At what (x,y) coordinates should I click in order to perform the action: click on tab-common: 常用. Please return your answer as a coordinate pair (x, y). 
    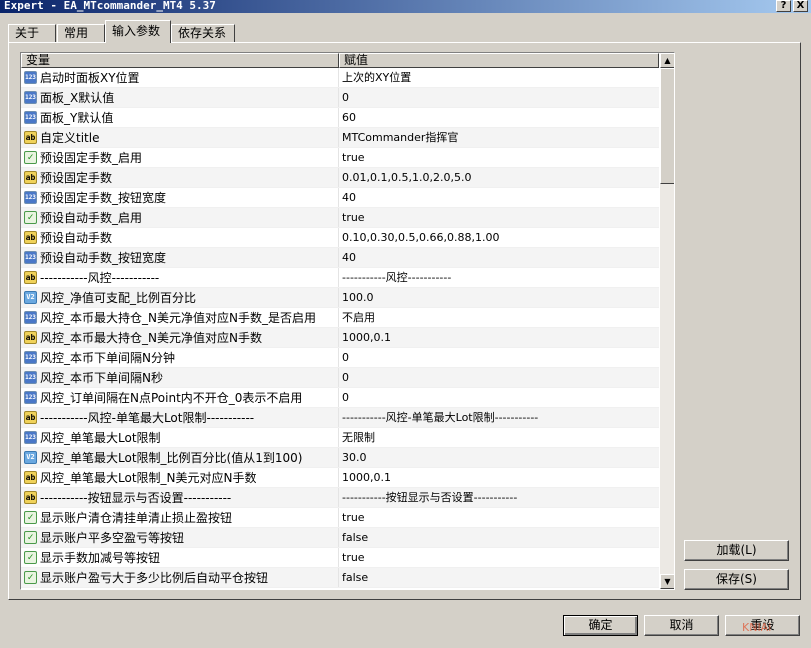
    Looking at the image, I should click on (81, 33).